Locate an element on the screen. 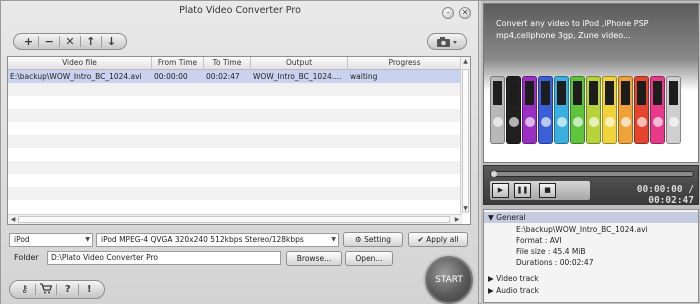  bottom-toolbar: ⚷ ? ! is located at coordinates (57, 289).